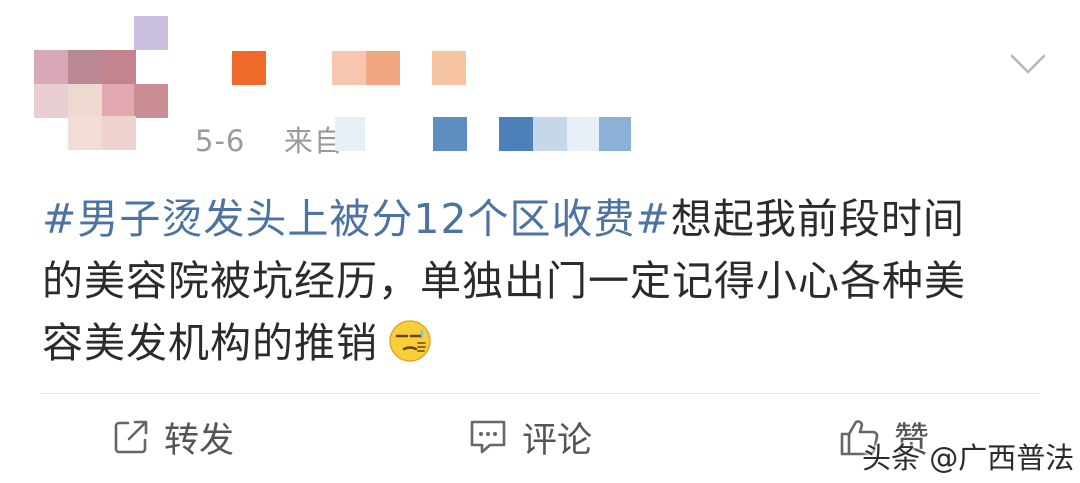 The width and height of the screenshot is (1080, 483). What do you see at coordinates (269, 139) in the screenshot?
I see `post-meta: 5-6 来自` at bounding box center [269, 139].